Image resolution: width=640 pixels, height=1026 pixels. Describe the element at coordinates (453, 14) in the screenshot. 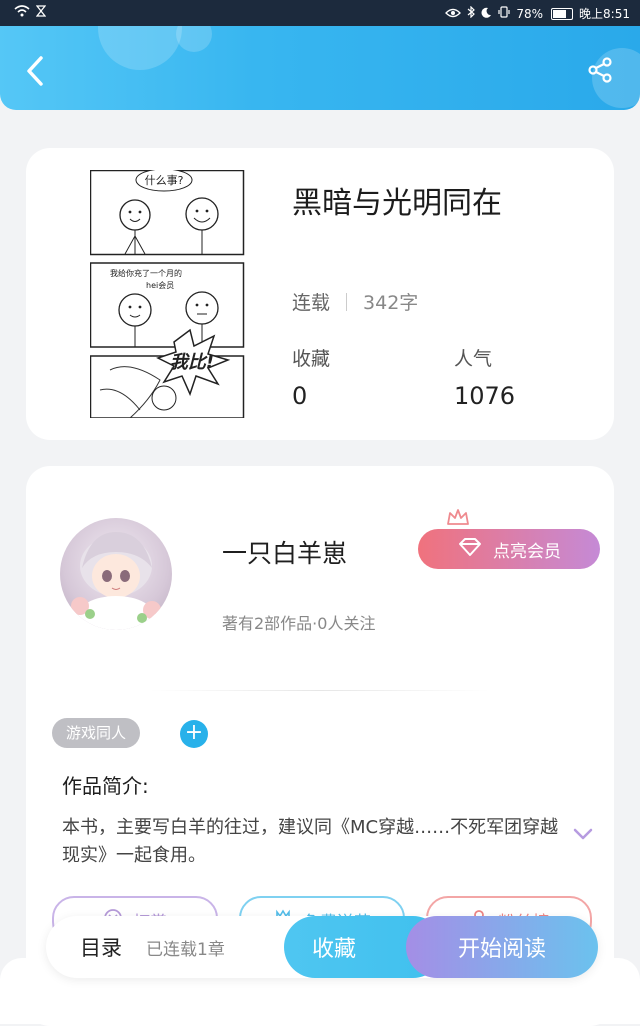

I see `eye-icon` at that location.